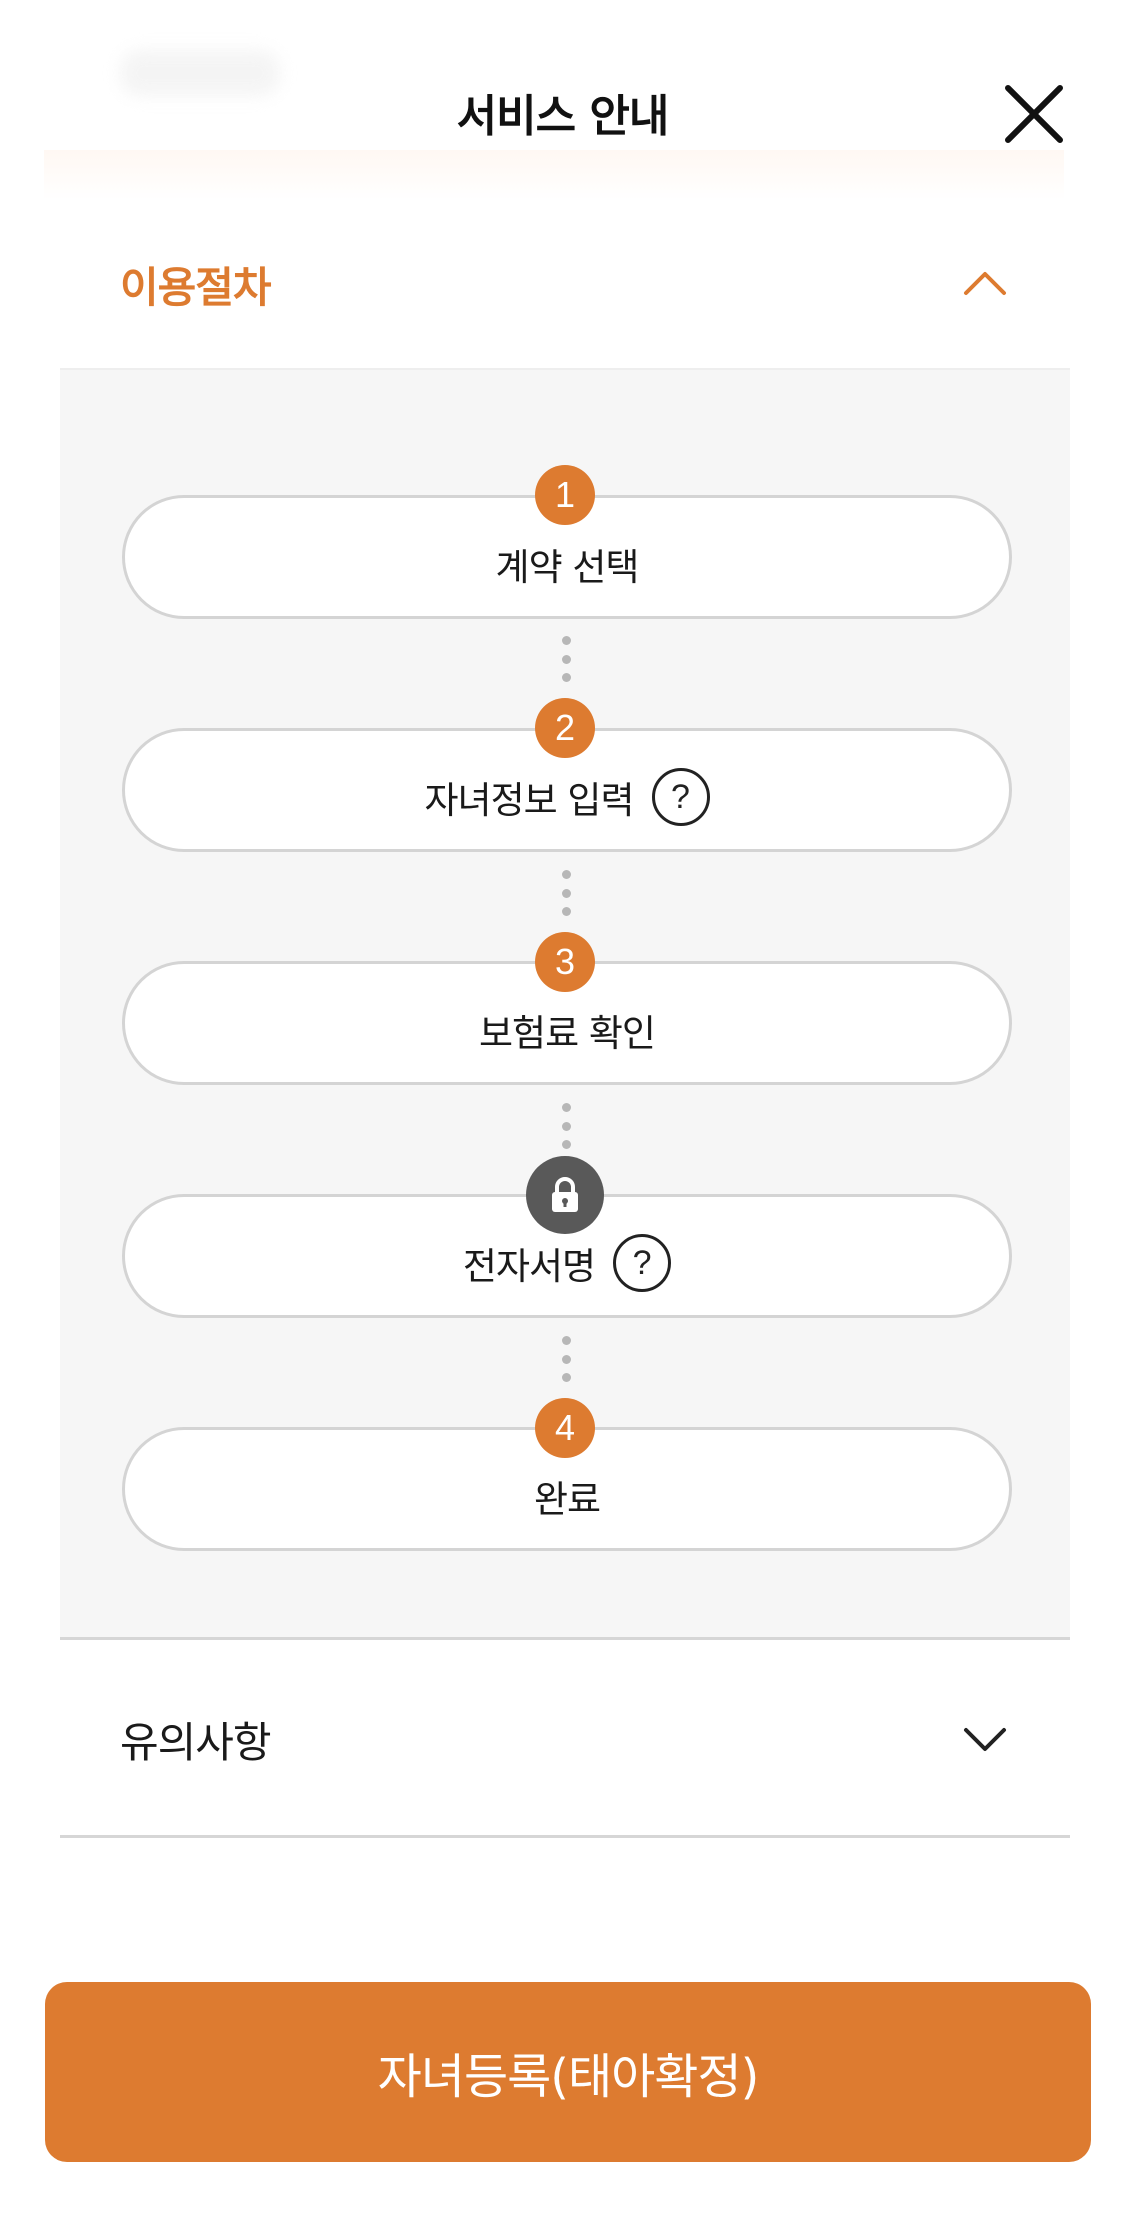  I want to click on header: 서비스 안내, so click(562, 100).